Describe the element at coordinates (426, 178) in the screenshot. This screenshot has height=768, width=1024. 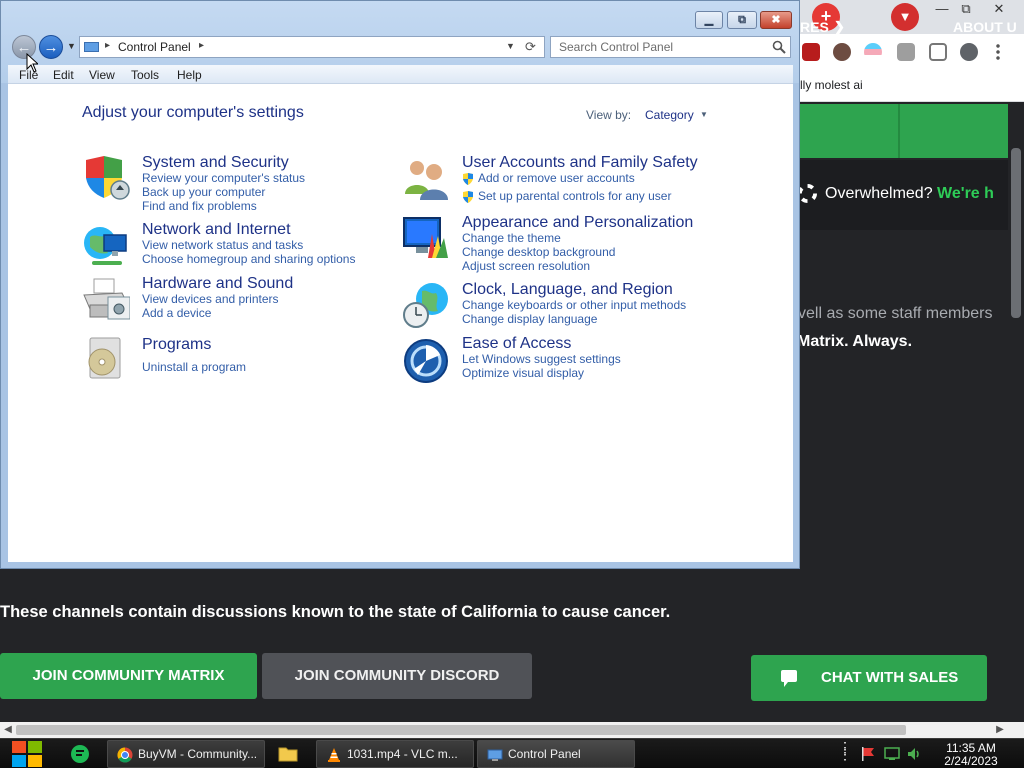
I see `users-icon` at that location.